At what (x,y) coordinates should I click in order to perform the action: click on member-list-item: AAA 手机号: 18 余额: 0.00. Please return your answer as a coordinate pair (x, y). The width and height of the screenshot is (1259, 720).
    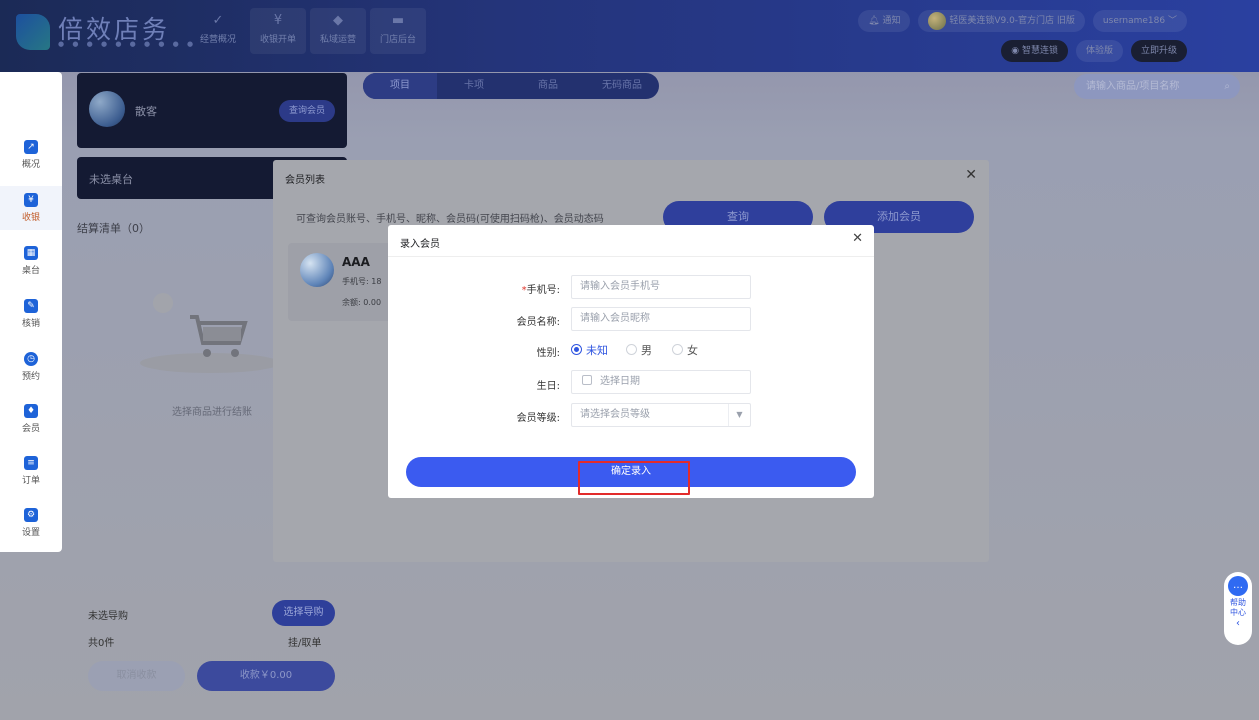
    Looking at the image, I should click on (345, 282).